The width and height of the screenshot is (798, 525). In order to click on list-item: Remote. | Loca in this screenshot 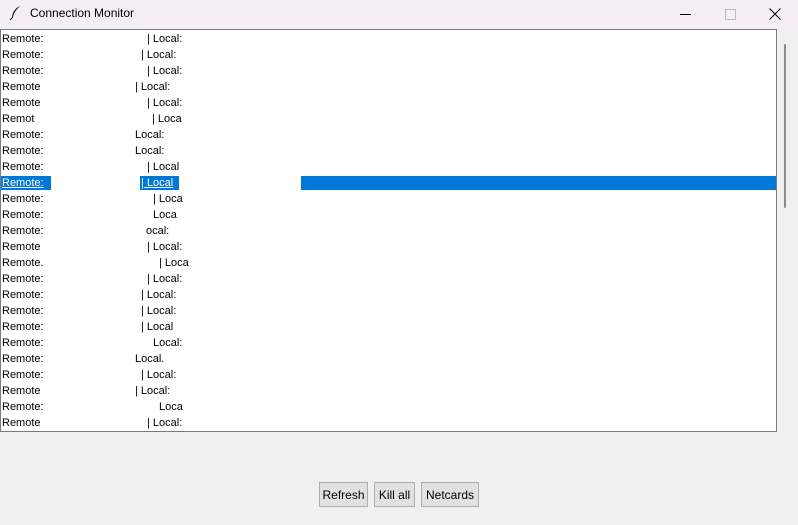, I will do `click(388, 263)`.